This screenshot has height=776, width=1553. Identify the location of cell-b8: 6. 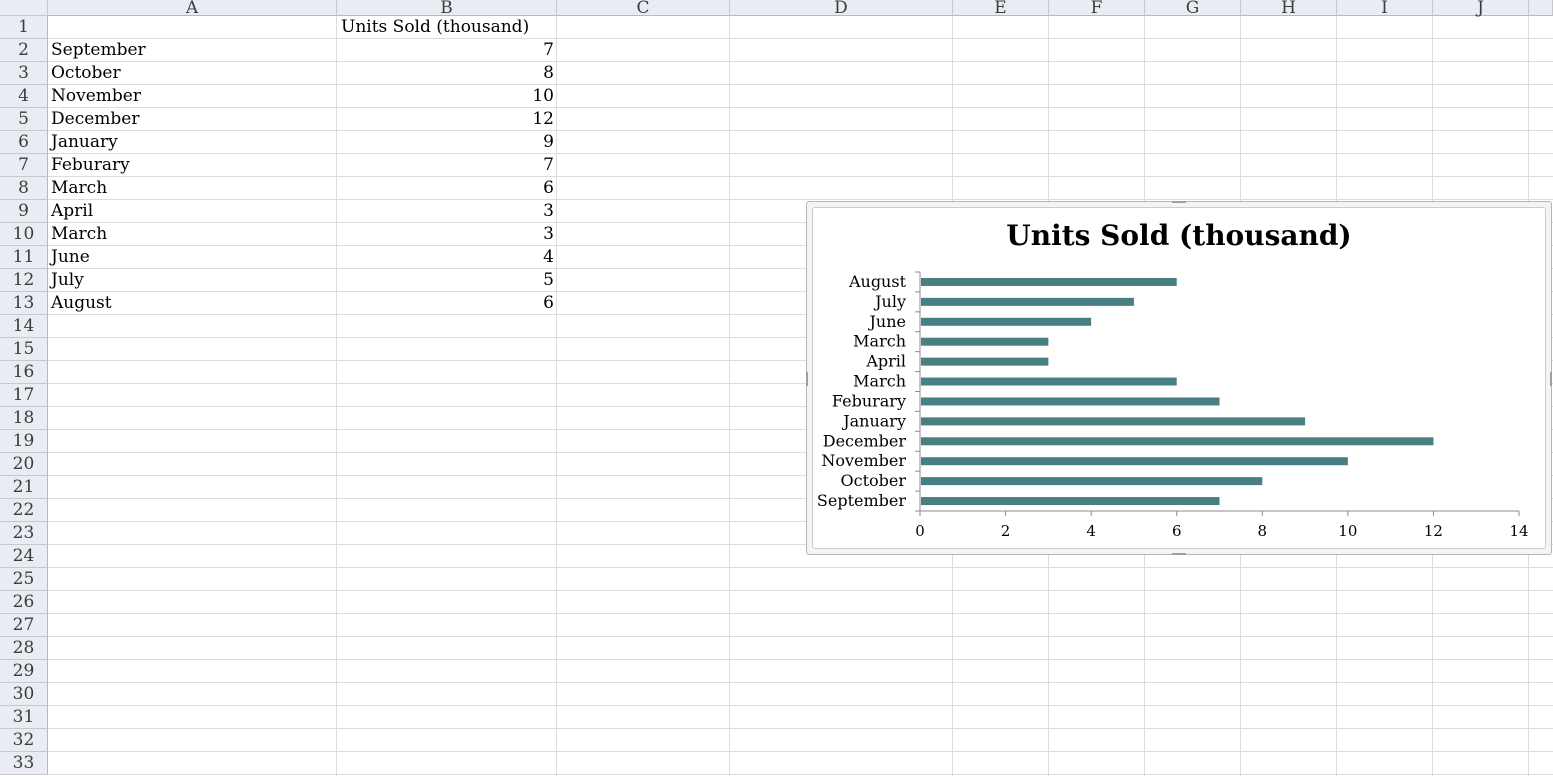
(445, 188).